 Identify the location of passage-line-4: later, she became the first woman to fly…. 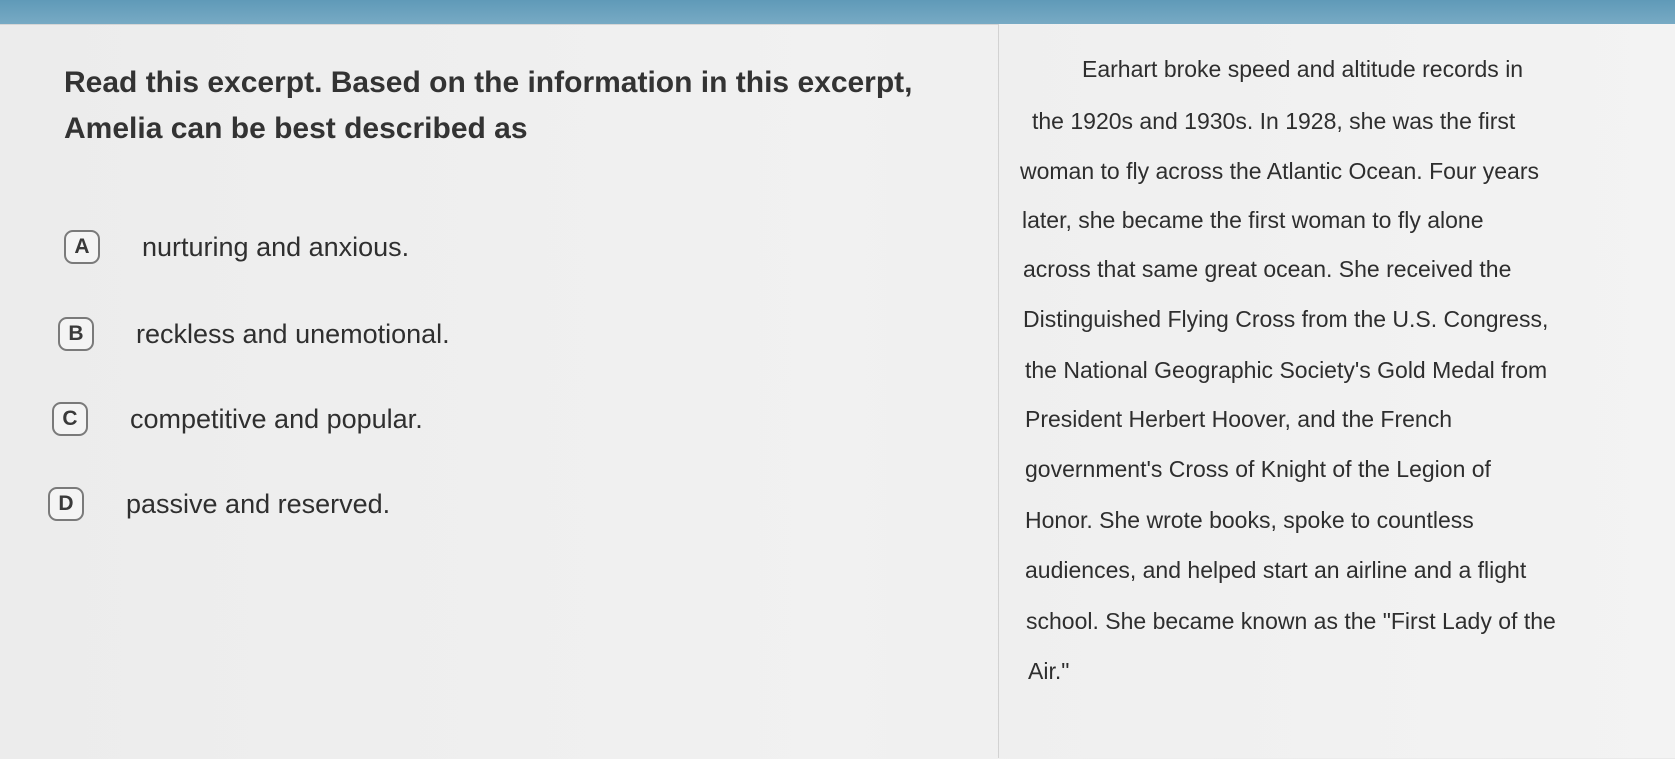
(1253, 220).